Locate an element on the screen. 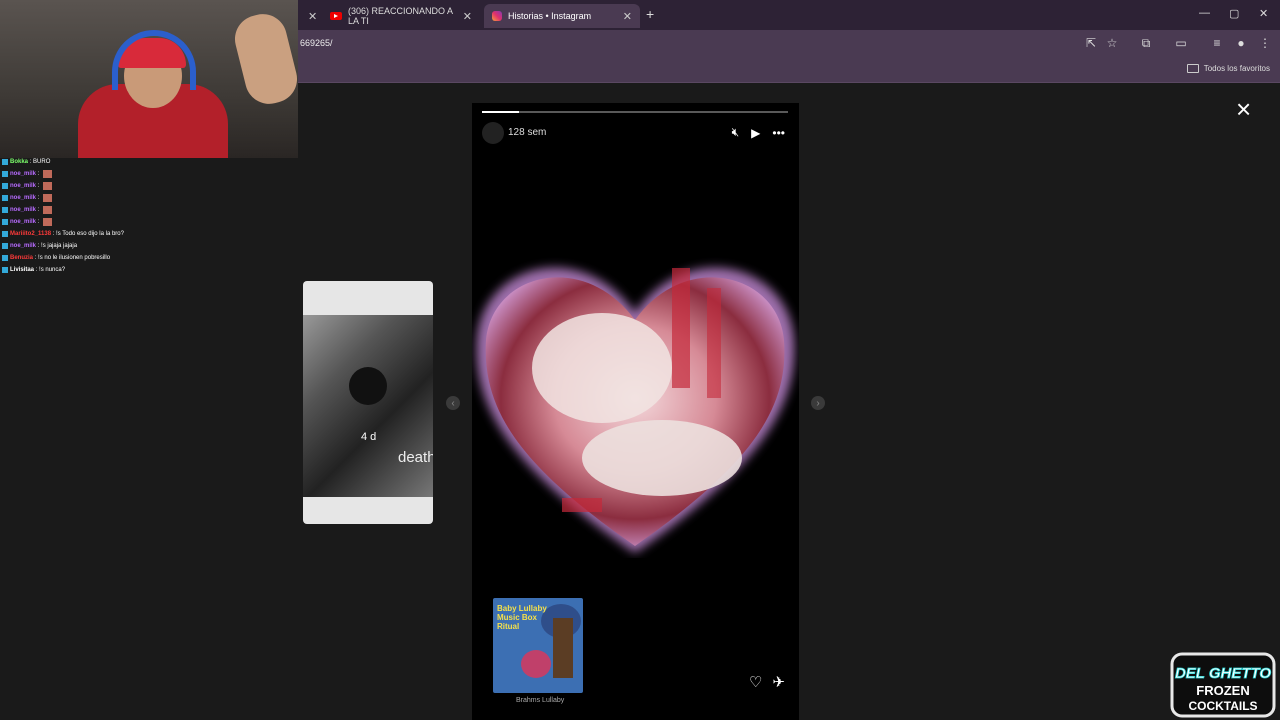 This screenshot has width=1280, height=720. heart-icon: ♡ is located at coordinates (755, 682).